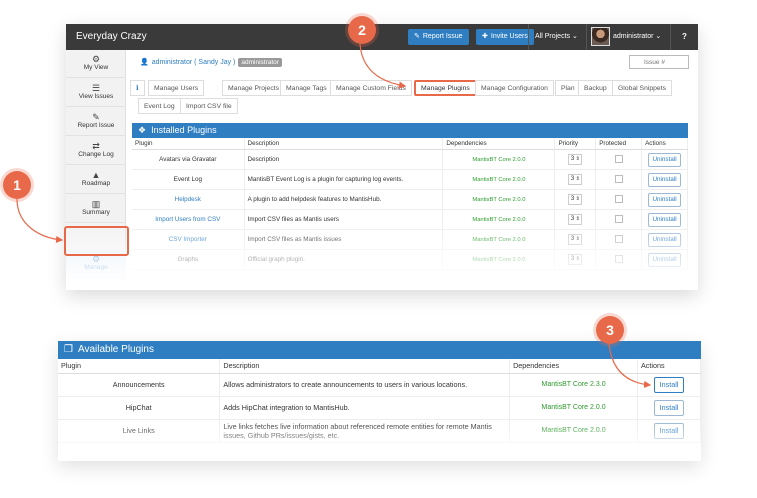 The height and width of the screenshot is (498, 757). What do you see at coordinates (188, 144) in the screenshot?
I see `column-header: Plugin` at bounding box center [188, 144].